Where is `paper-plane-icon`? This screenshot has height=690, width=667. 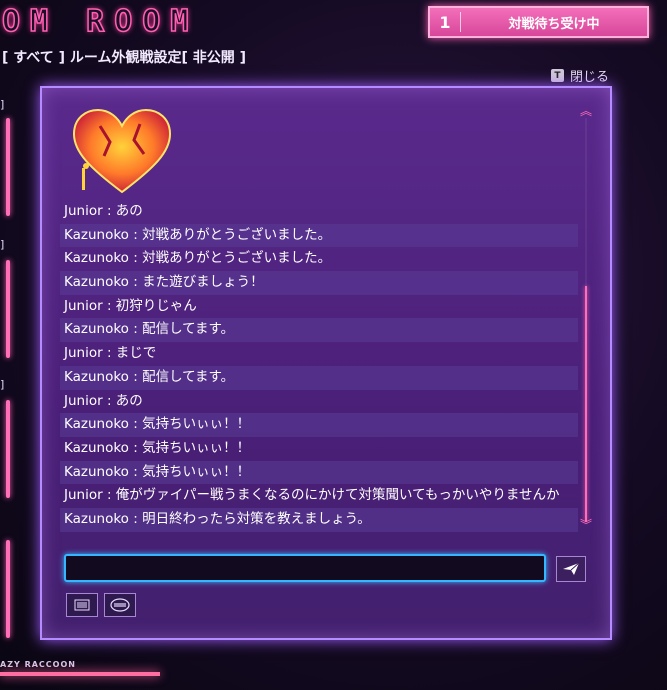
paper-plane-icon is located at coordinates (571, 568).